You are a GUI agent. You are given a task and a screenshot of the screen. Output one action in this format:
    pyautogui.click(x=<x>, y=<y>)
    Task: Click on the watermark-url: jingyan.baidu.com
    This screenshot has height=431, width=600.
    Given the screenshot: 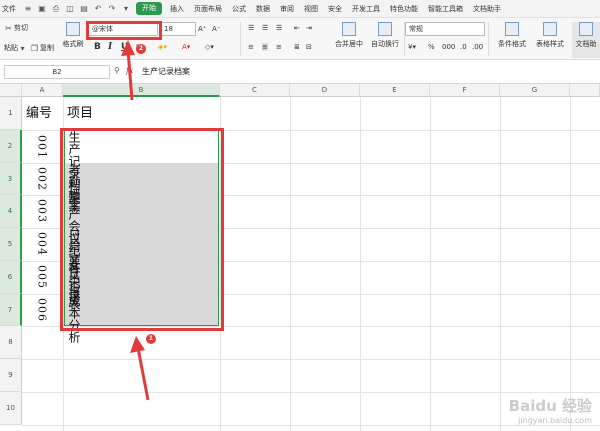 What is the action you would take?
    pyautogui.click(x=555, y=420)
    